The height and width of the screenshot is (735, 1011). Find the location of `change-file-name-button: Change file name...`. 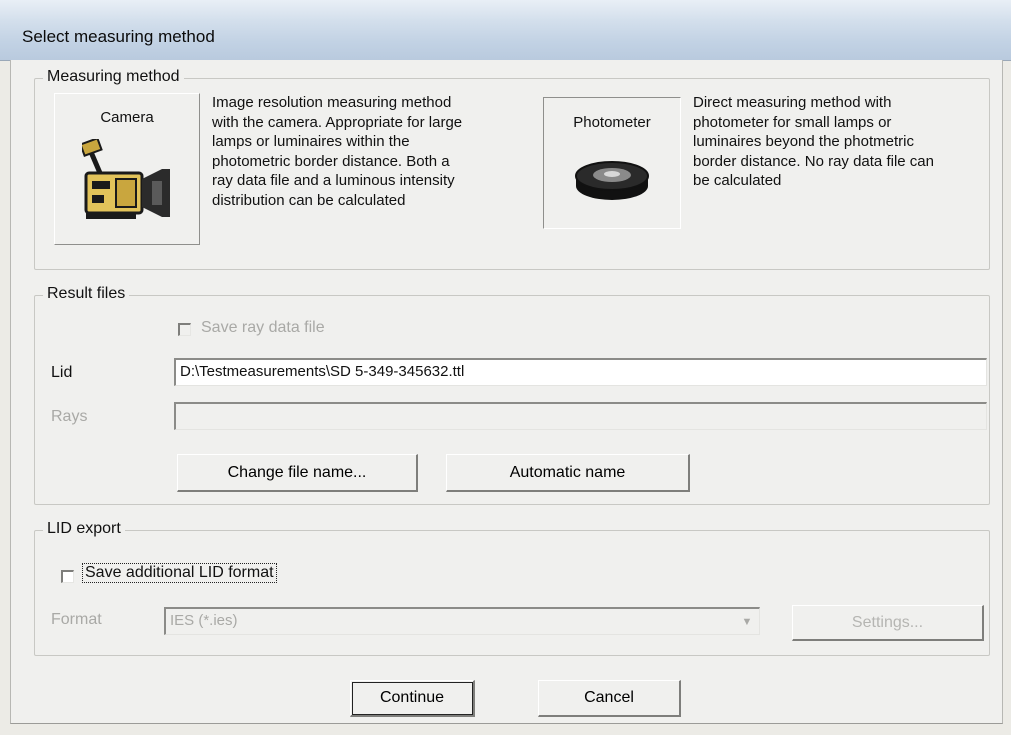

change-file-name-button: Change file name... is located at coordinates (297, 473).